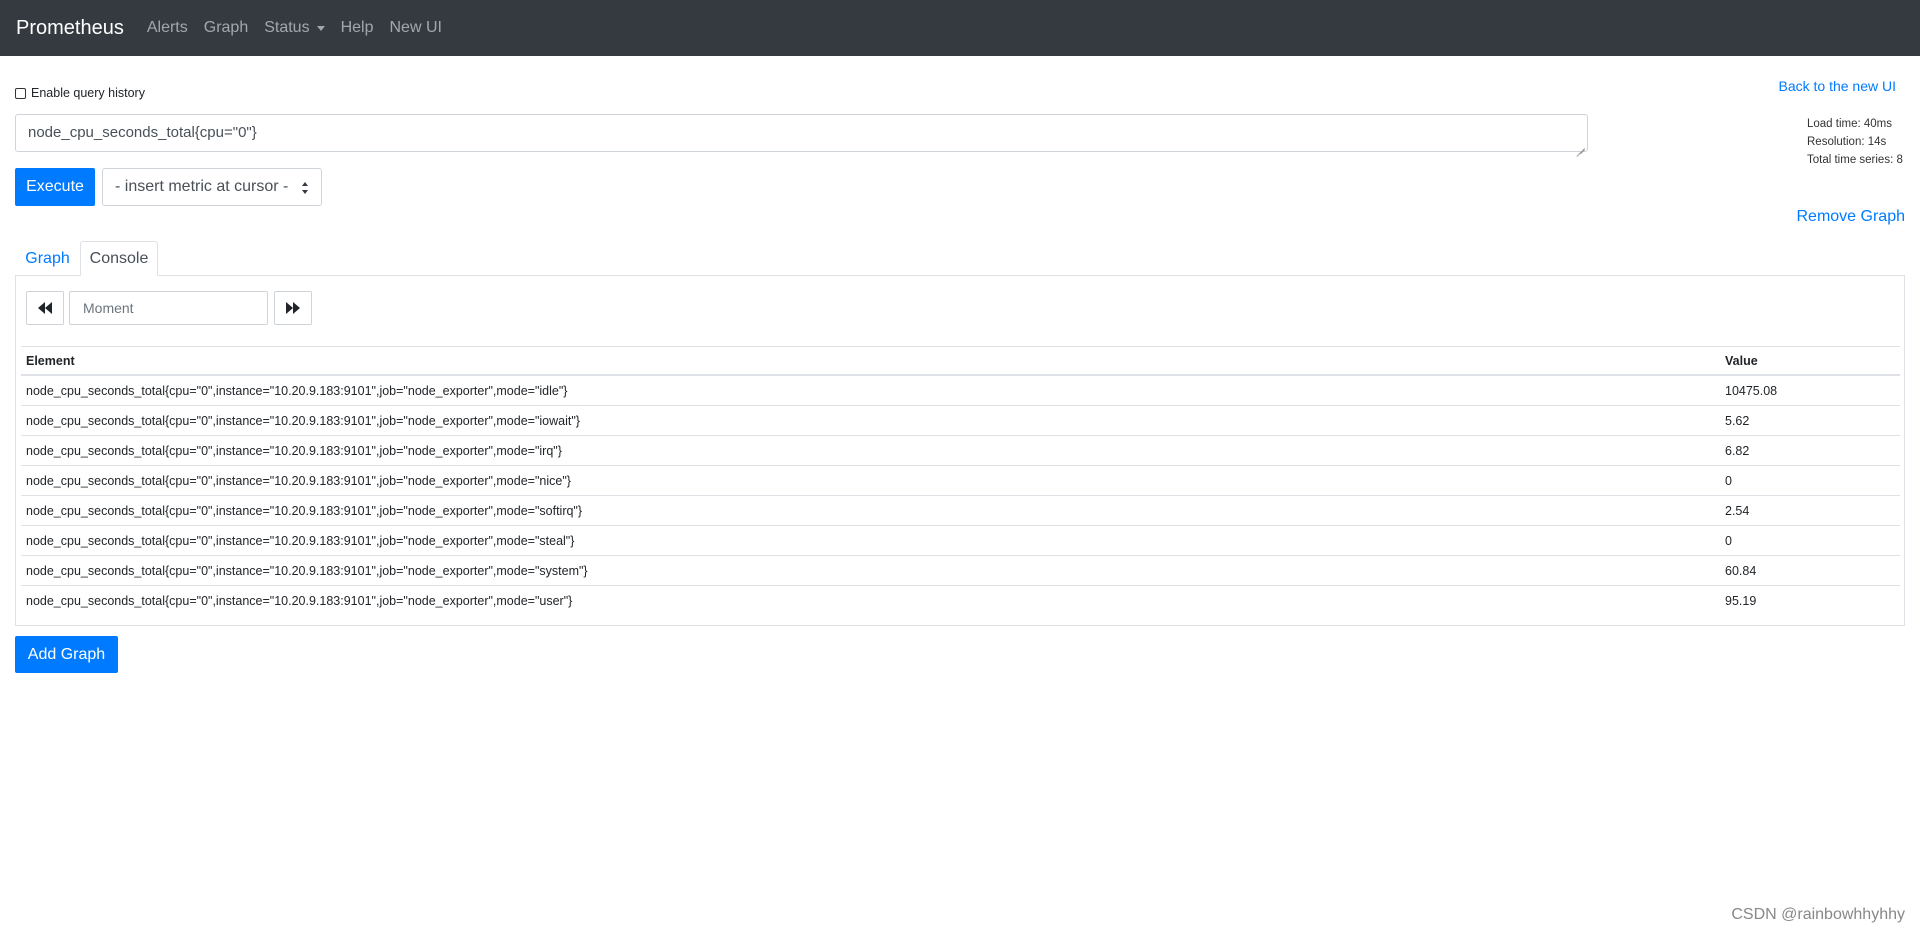 This screenshot has height=937, width=1920. Describe the element at coordinates (88, 93) in the screenshot. I see `query-history-label: Enable query history` at that location.